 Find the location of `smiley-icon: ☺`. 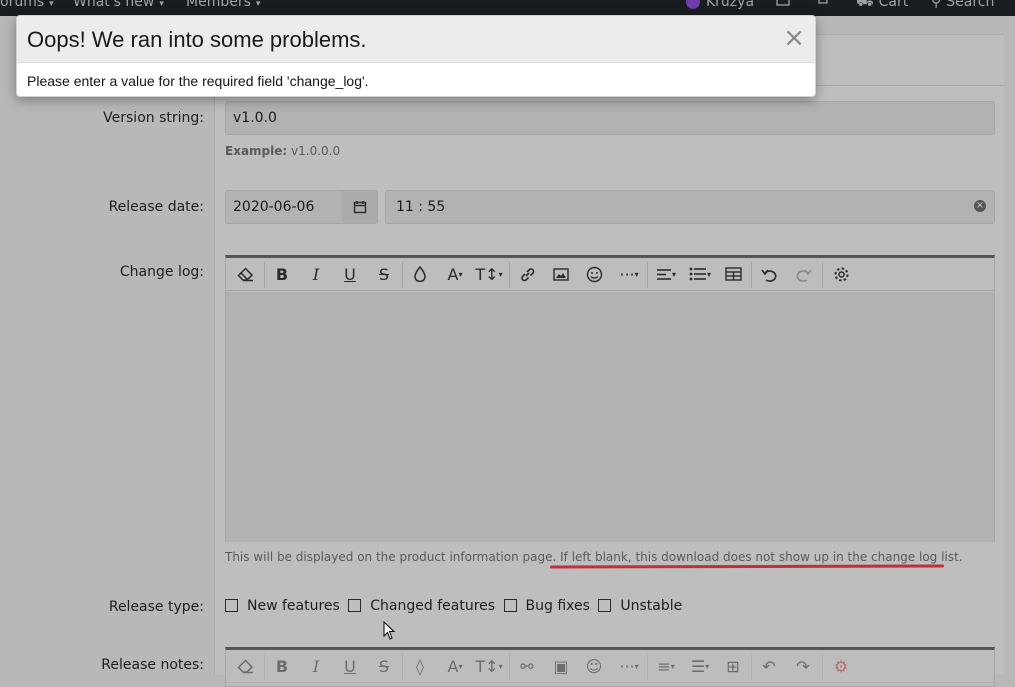

smiley-icon: ☺ is located at coordinates (594, 666).